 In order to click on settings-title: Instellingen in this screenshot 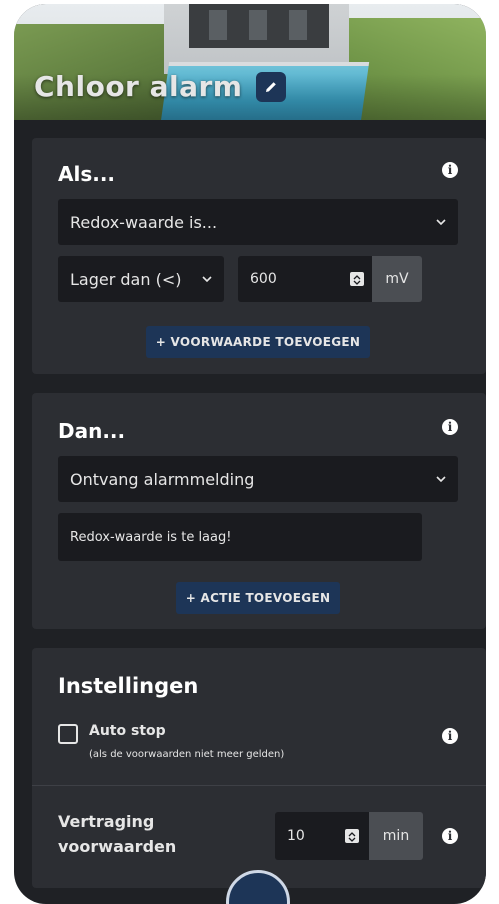, I will do `click(128, 686)`.